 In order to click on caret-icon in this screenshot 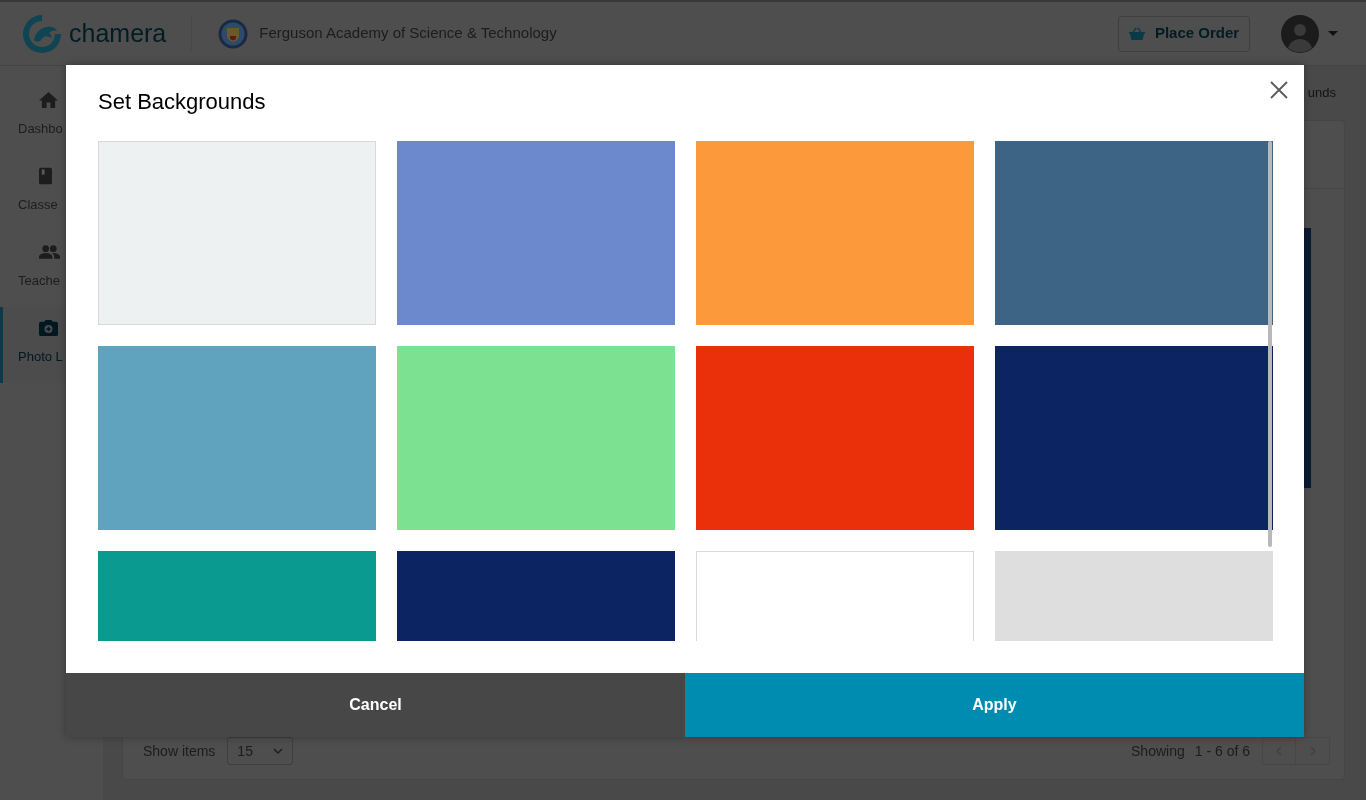, I will do `click(1333, 33)`.